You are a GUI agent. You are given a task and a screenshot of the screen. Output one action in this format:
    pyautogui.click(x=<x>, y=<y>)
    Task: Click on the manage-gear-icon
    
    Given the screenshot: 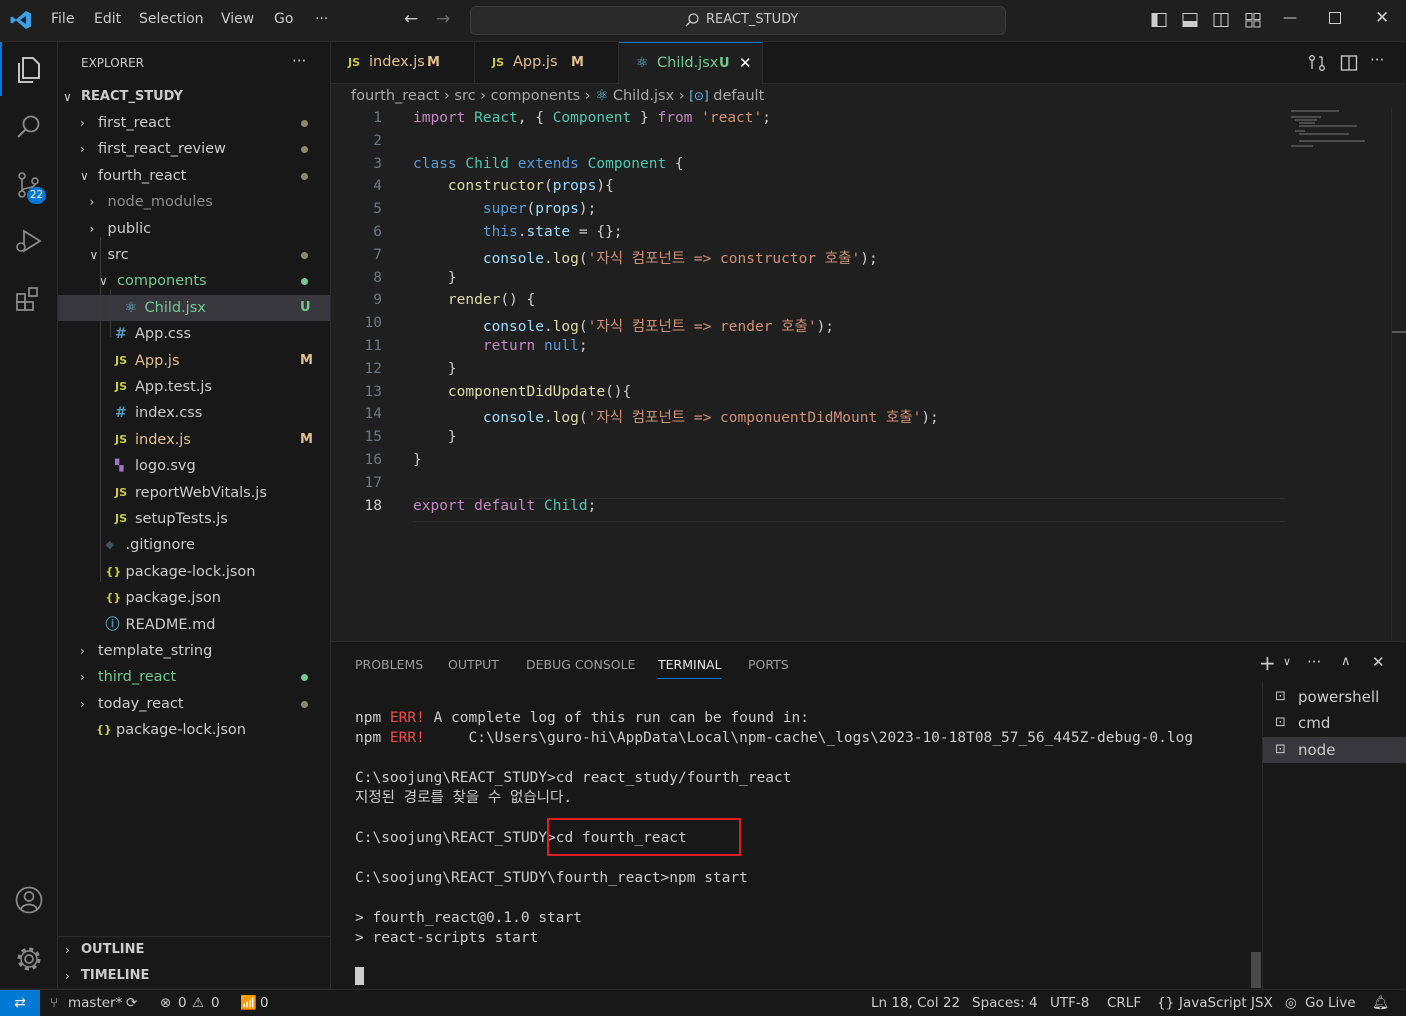 What is the action you would take?
    pyautogui.click(x=29, y=959)
    